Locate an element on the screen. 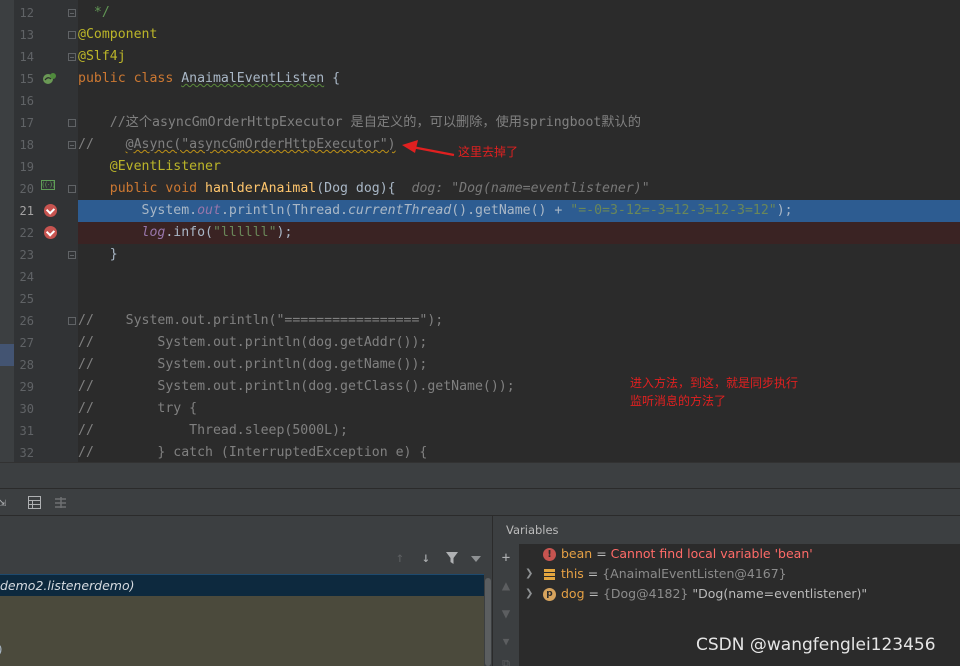 Image resolution: width=960 pixels, height=666 pixels. variable-reference: {AnaimalEventListen@4167} is located at coordinates (694, 573).